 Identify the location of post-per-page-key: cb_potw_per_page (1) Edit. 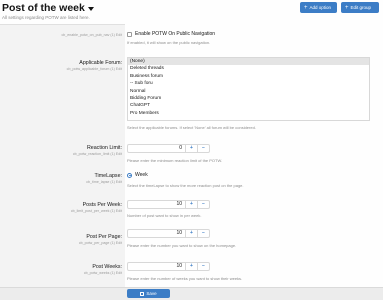
(100, 243).